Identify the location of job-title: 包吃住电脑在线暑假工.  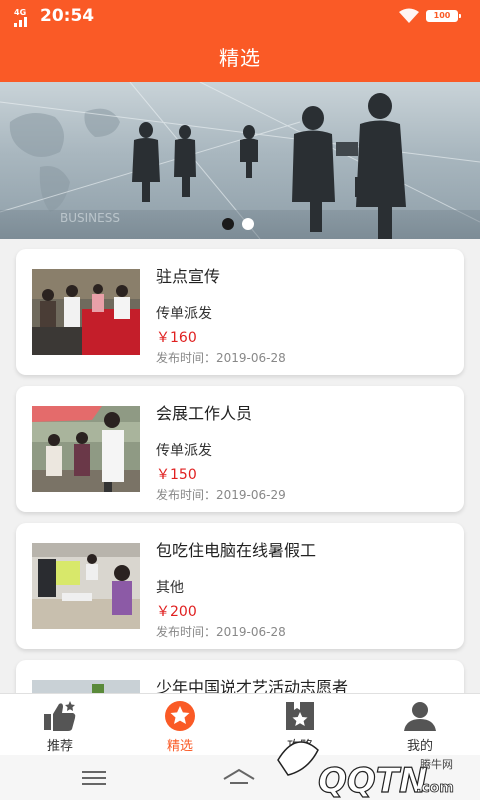
(236, 550).